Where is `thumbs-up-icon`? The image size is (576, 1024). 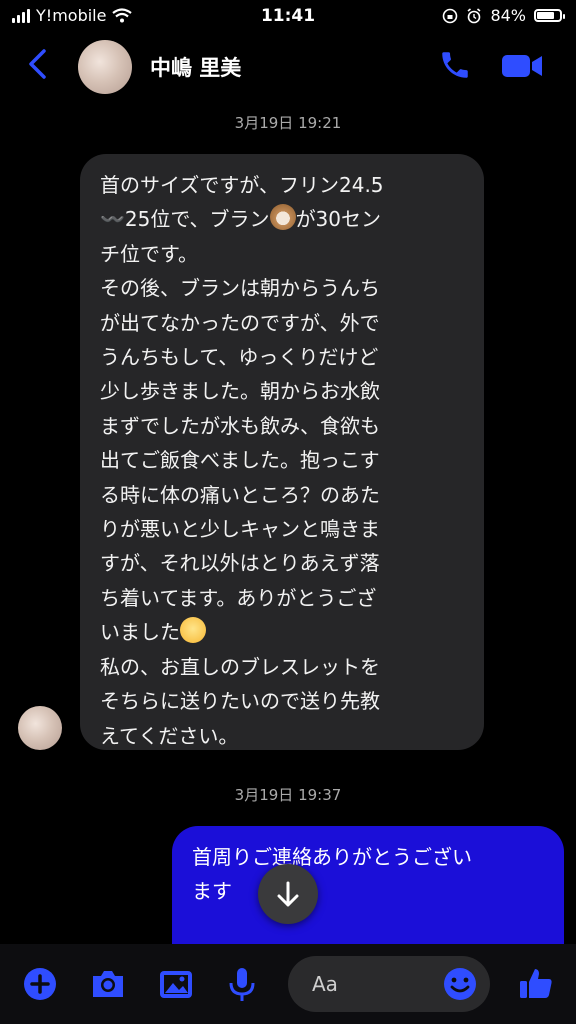 thumbs-up-icon is located at coordinates (536, 984).